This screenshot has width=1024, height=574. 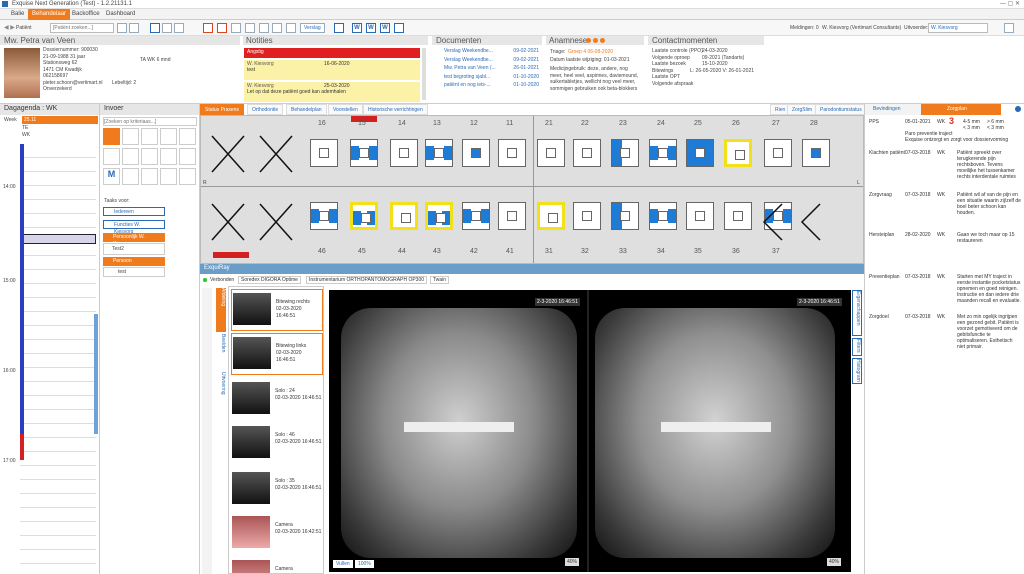 I want to click on meldingen-count: Meldingen: 0, so click(x=804, y=28).